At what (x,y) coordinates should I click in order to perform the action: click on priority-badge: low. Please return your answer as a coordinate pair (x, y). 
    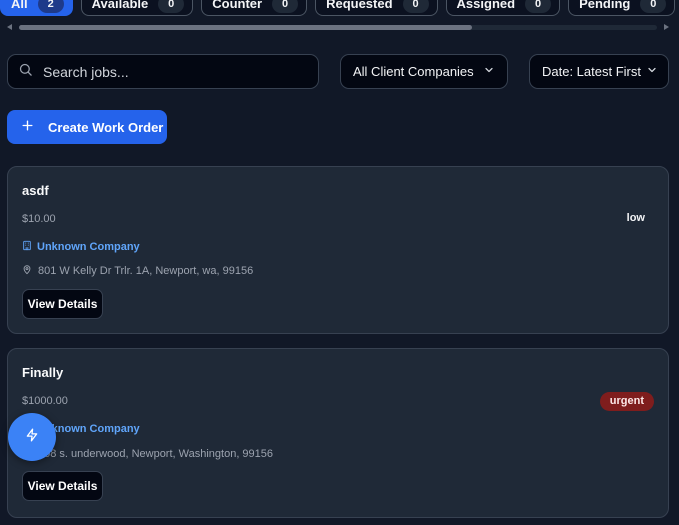
    Looking at the image, I should click on (635, 218).